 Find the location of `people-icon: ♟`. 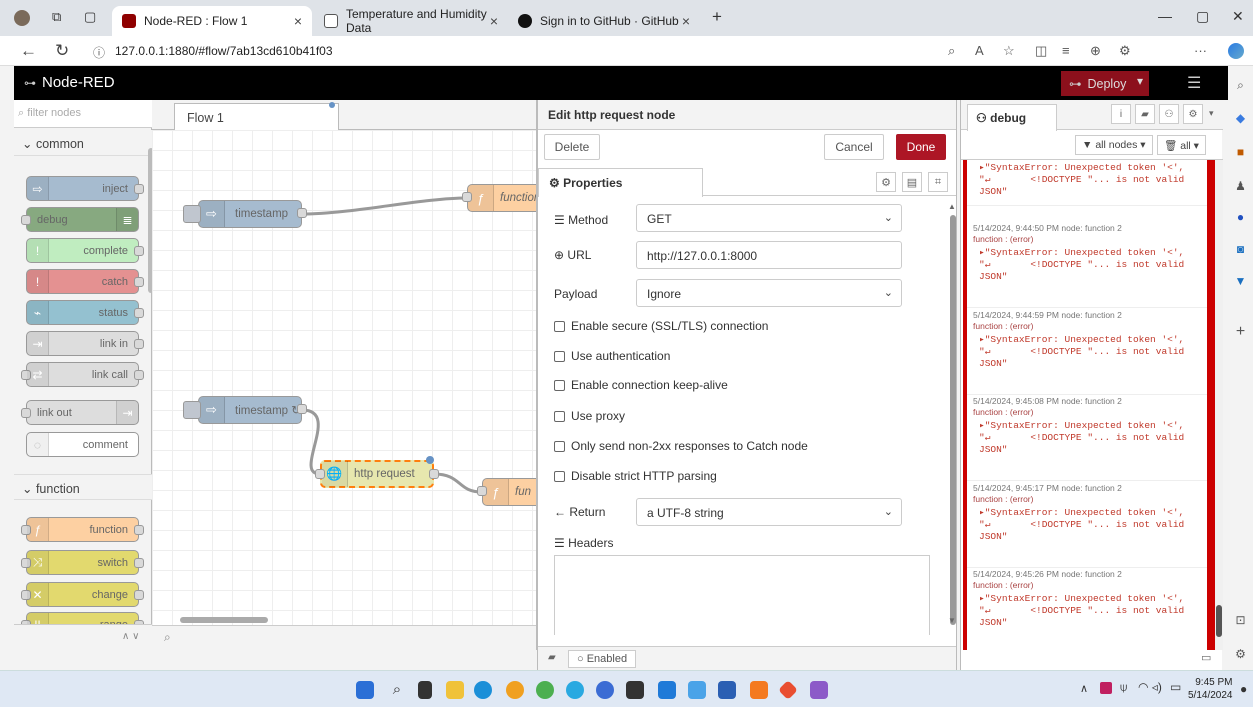

people-icon: ♟ is located at coordinates (1240, 185).